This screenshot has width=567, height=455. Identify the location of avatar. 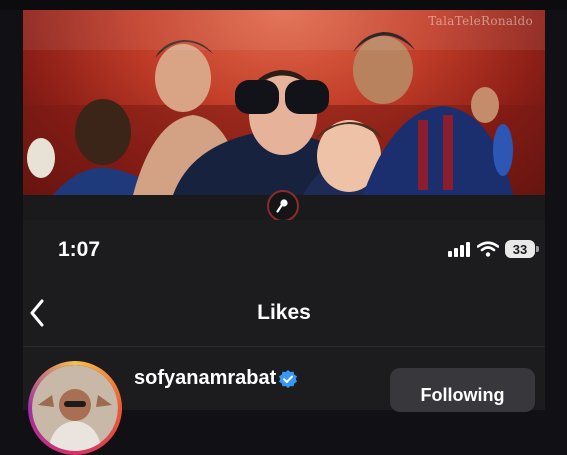
(75, 408).